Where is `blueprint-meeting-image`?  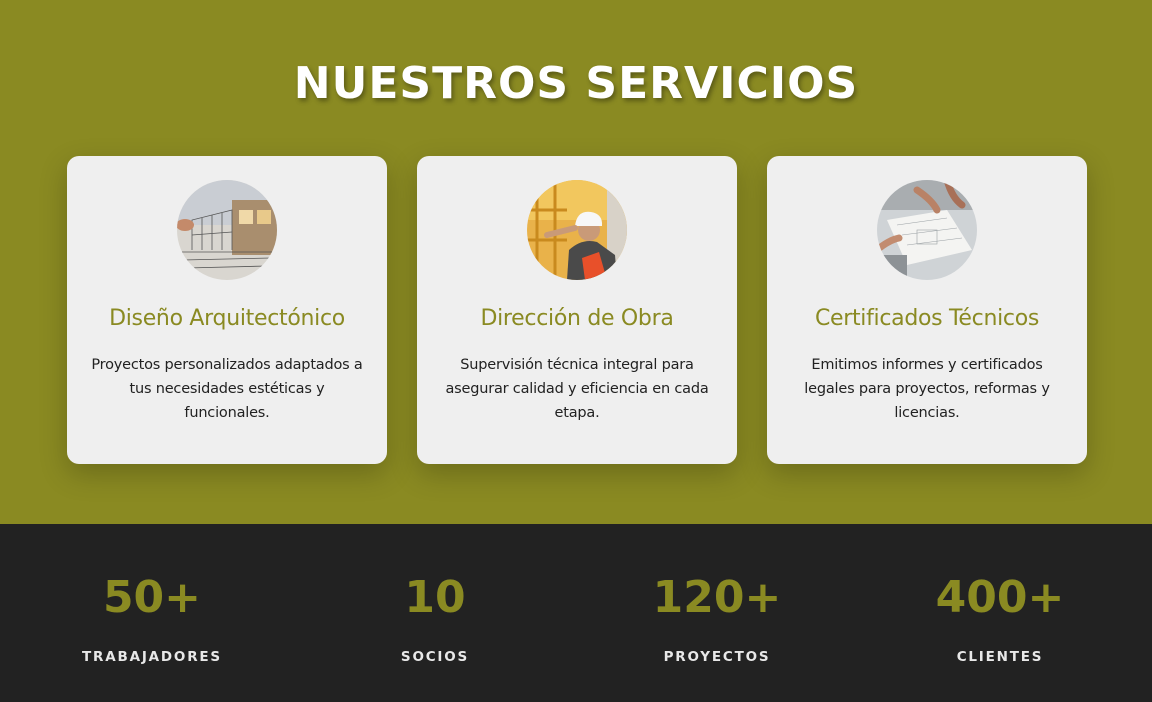
blueprint-meeting-image is located at coordinates (927, 230).